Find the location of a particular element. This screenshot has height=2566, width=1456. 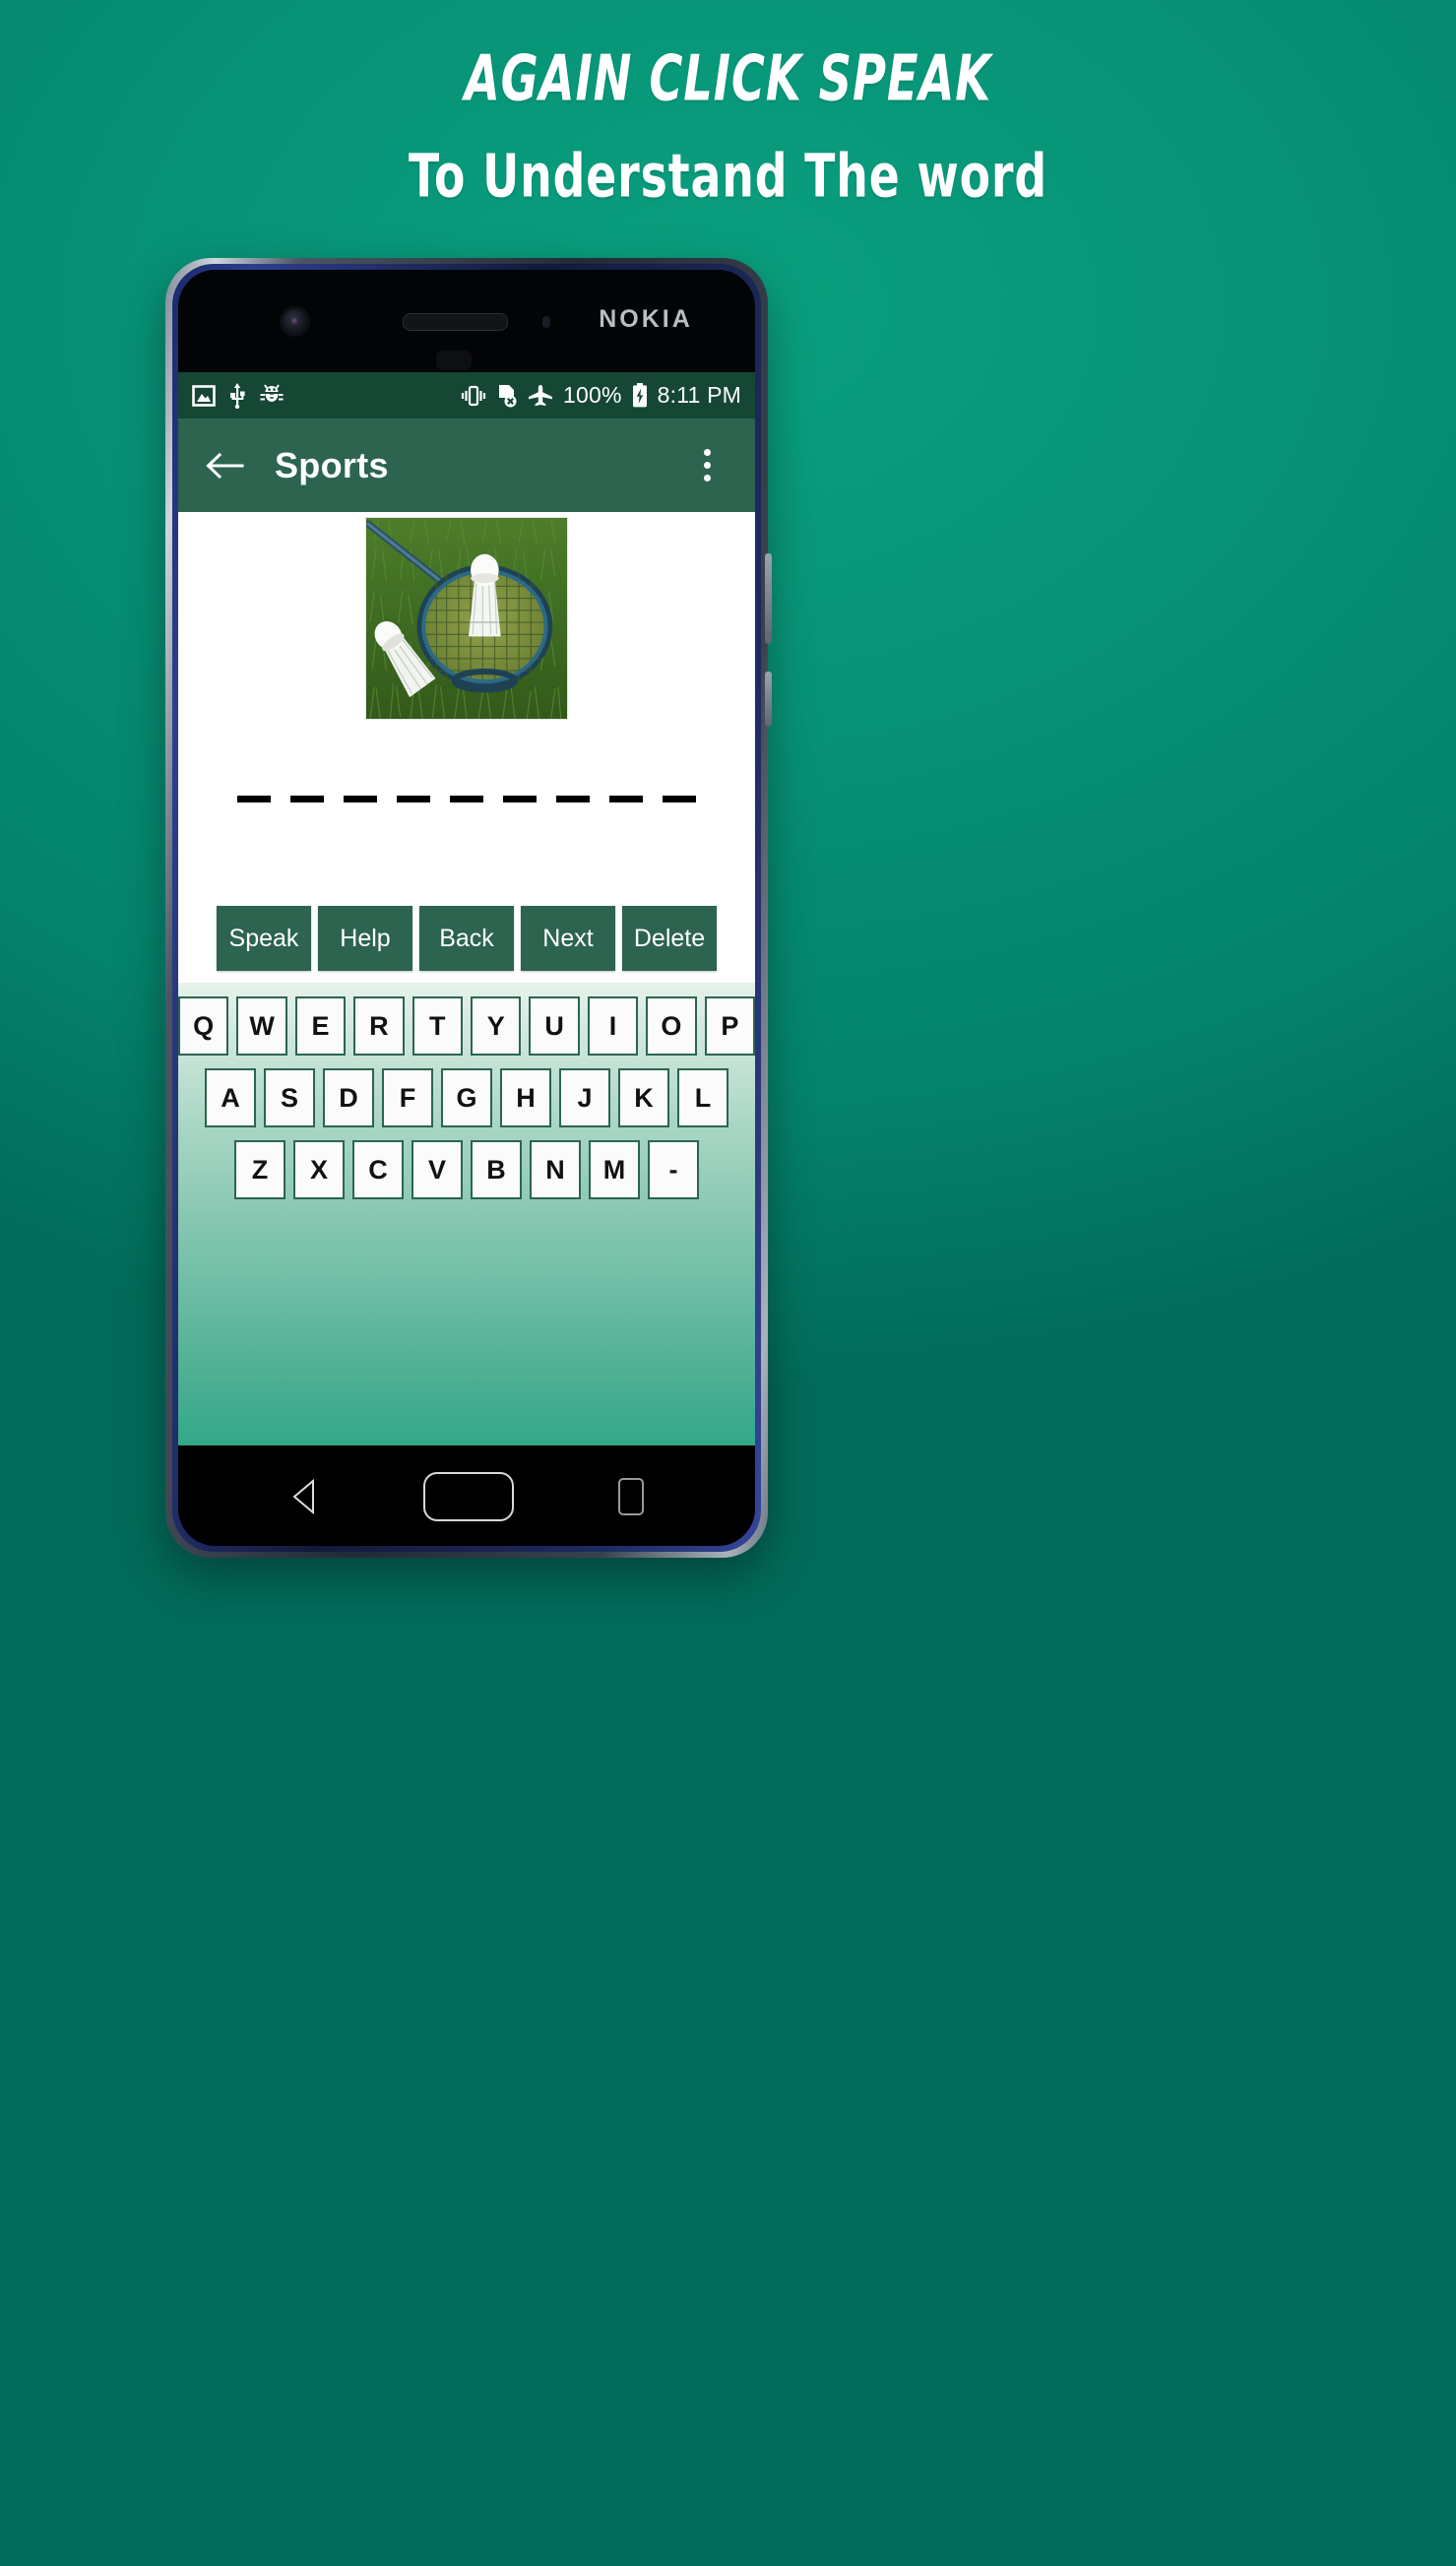

front-camera-icon is located at coordinates (295, 321).